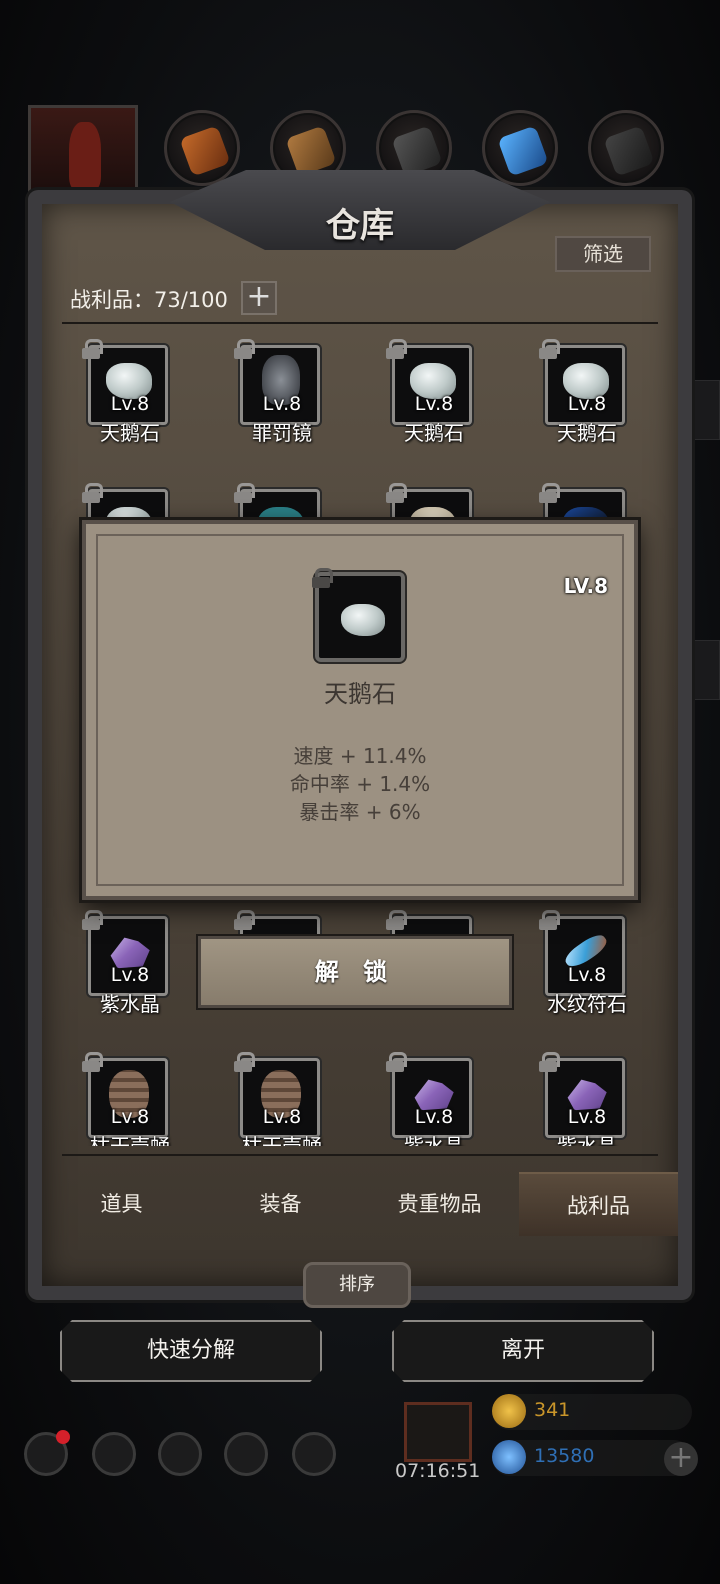 This screenshot has width=720, height=1584. What do you see at coordinates (360, 323) in the screenshot?
I see `divider-top` at bounding box center [360, 323].